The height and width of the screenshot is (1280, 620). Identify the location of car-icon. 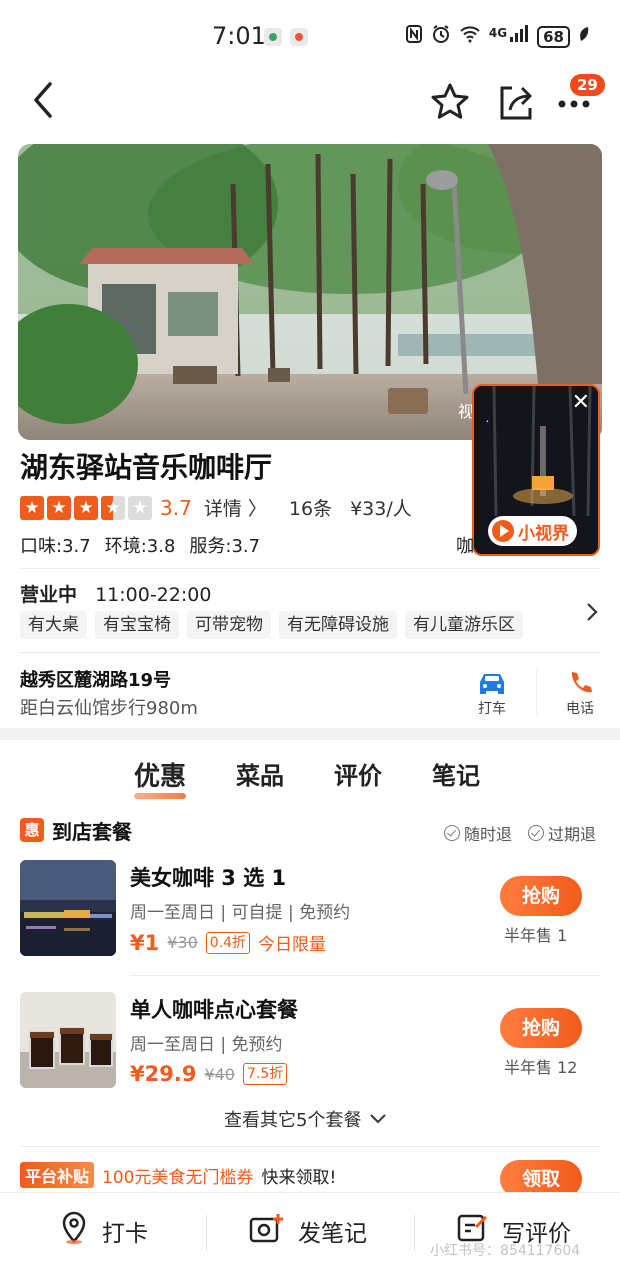
(492, 683).